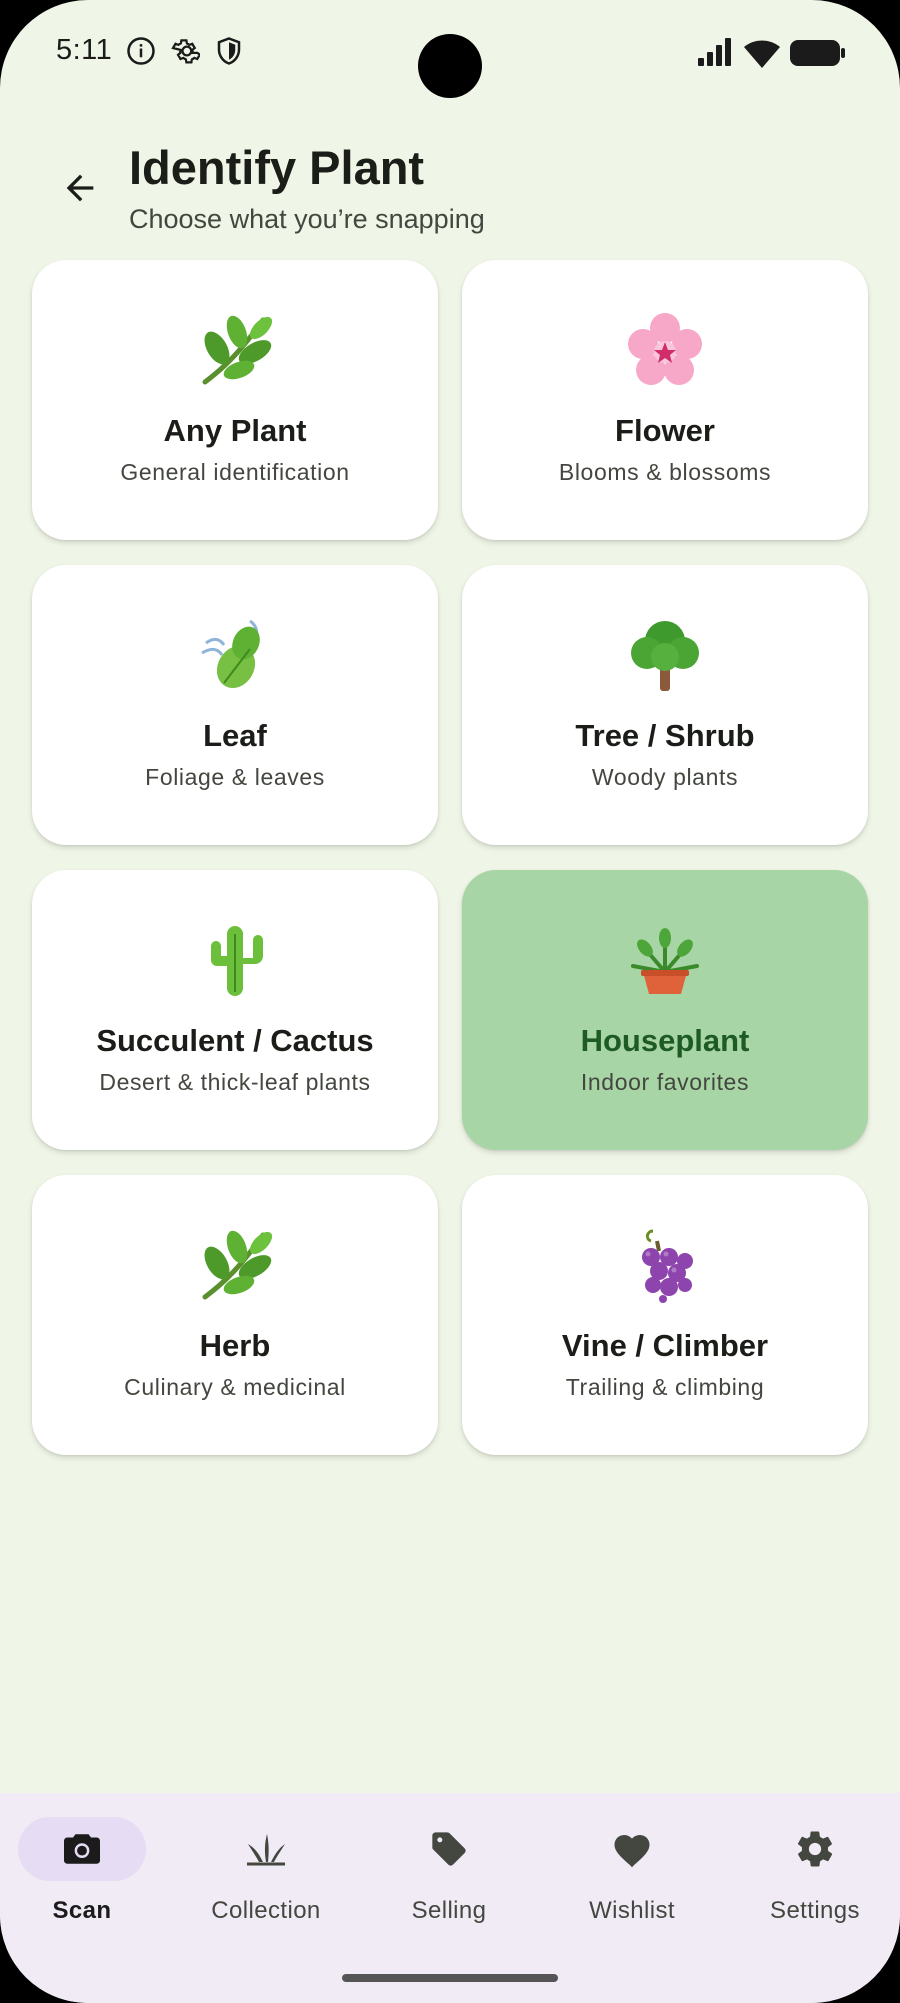 This screenshot has height=2003, width=900. I want to click on nav-label: Wishlist, so click(632, 1910).